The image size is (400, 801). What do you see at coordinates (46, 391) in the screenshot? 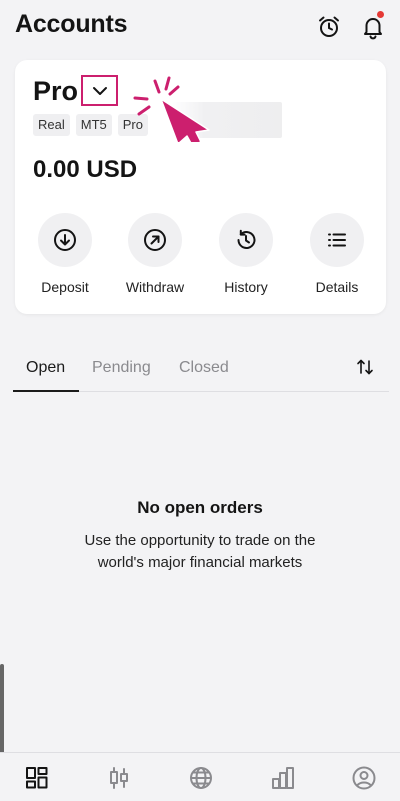
I see `active-tab-indicator` at bounding box center [46, 391].